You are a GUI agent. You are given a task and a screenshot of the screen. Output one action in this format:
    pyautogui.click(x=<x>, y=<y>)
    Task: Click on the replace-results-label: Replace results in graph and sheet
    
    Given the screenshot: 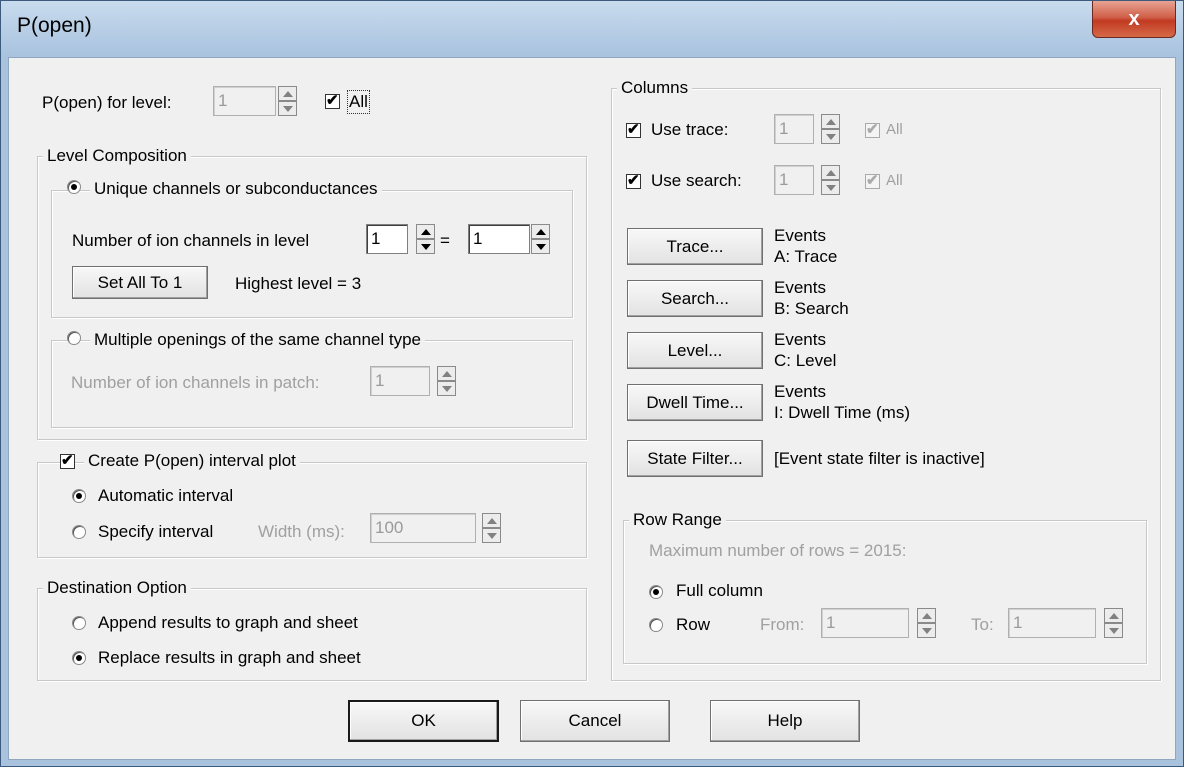 What is the action you would take?
    pyautogui.click(x=229, y=658)
    